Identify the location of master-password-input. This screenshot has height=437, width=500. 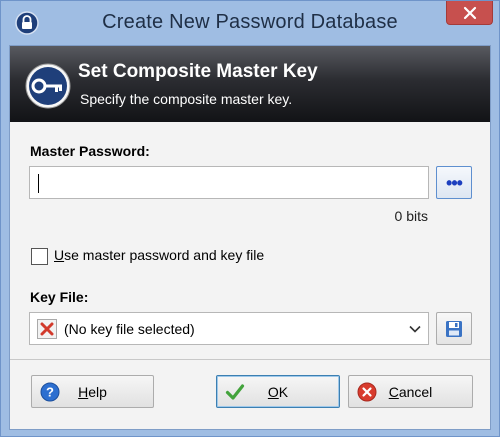
(229, 182).